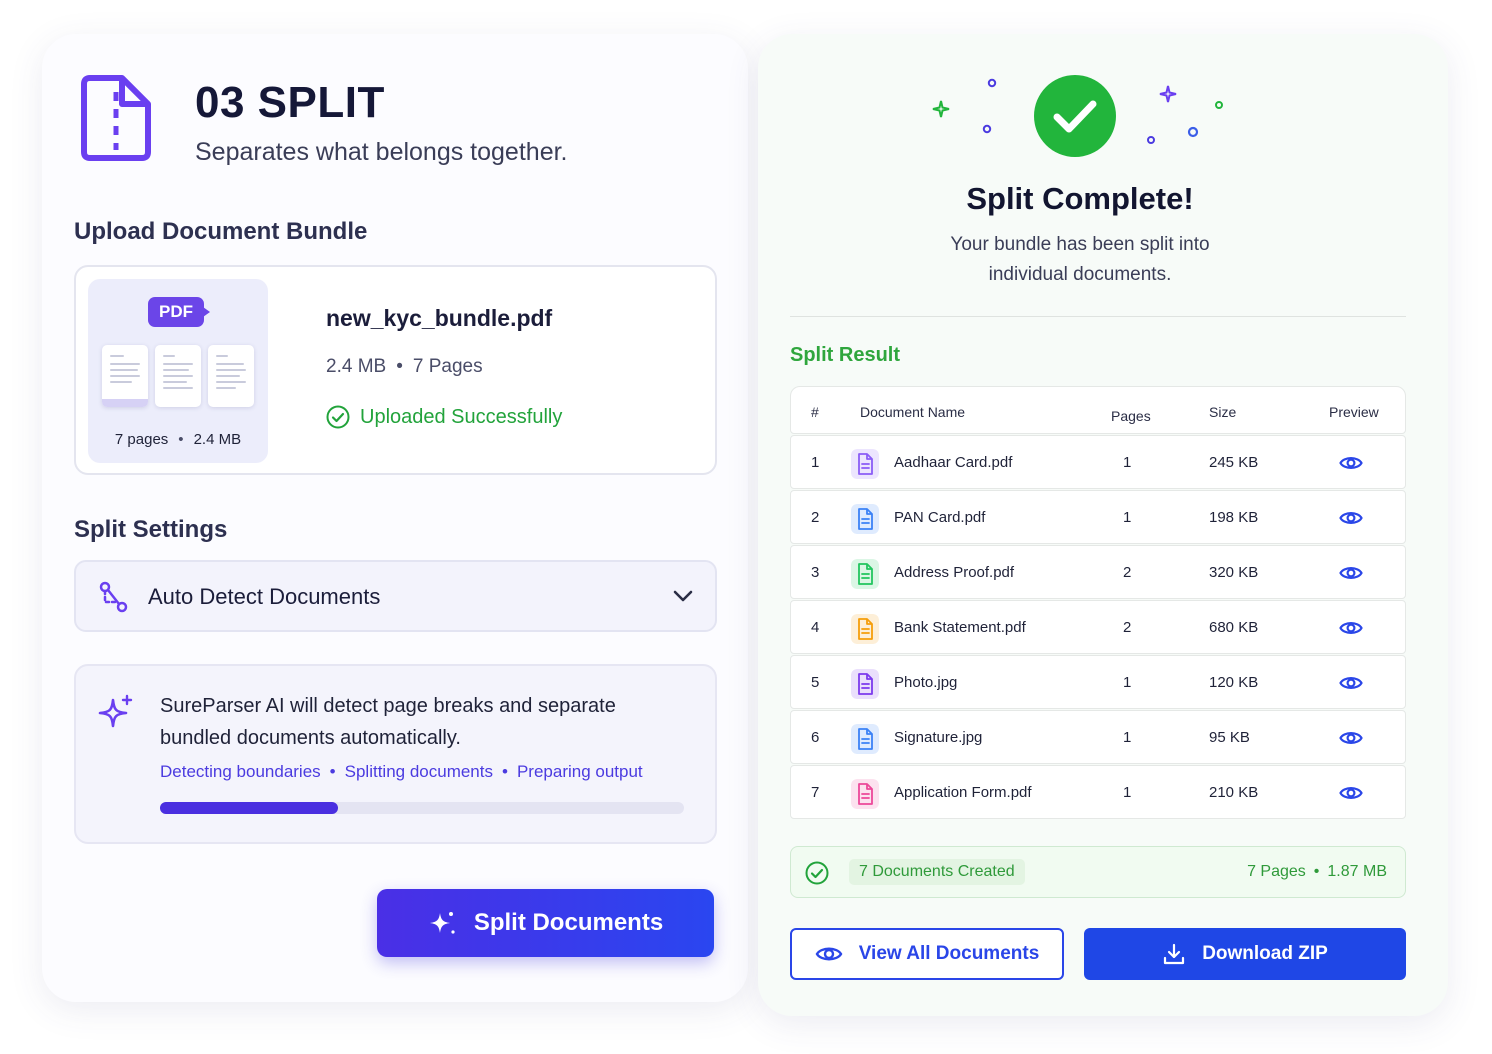 This screenshot has height=1054, width=1492. Describe the element at coordinates (815, 412) in the screenshot. I see `header-num: #` at that location.